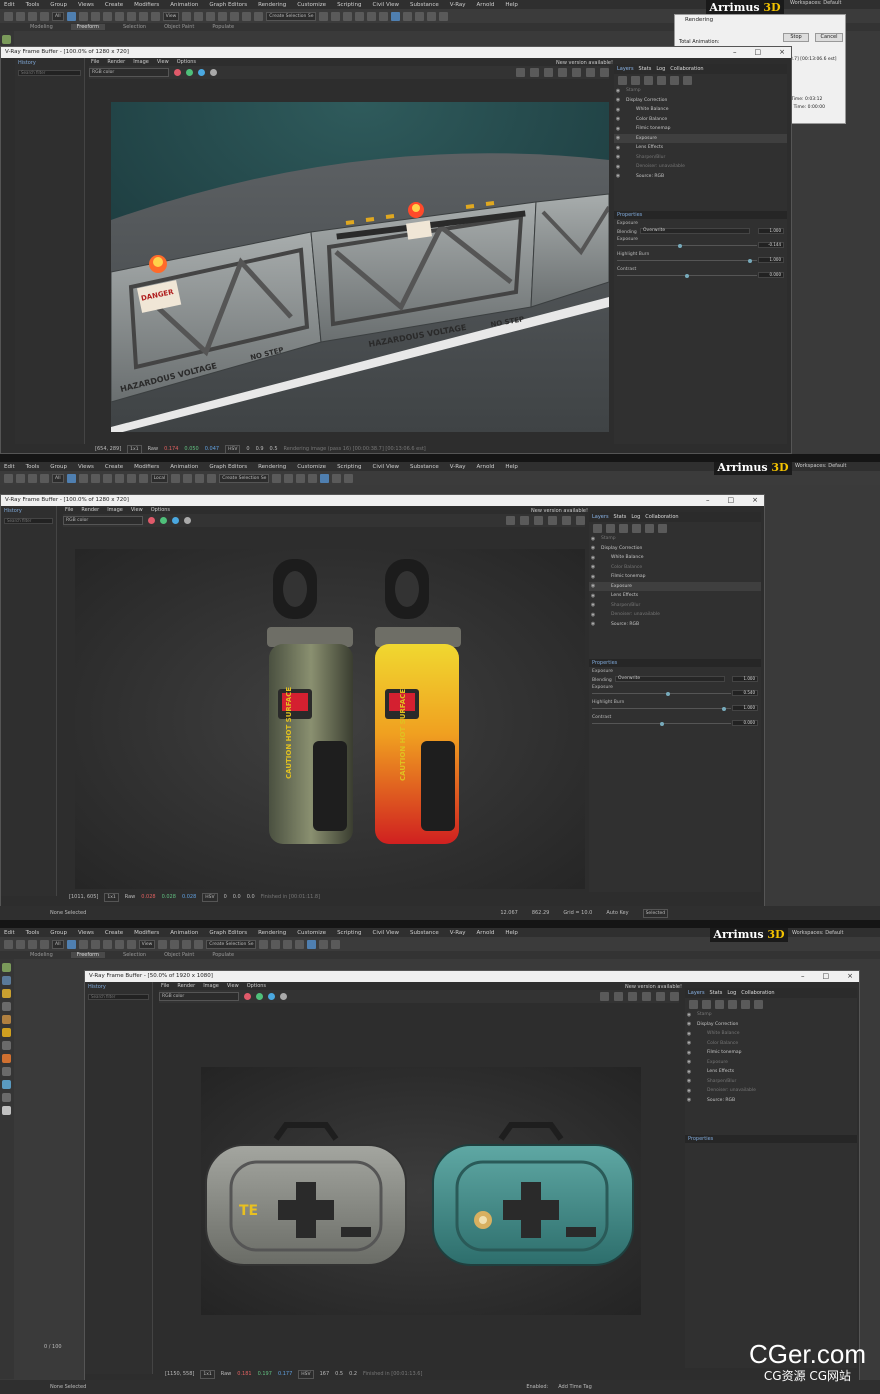 This screenshot has height=1394, width=880. Describe the element at coordinates (107, 944) in the screenshot. I see `move-icon` at that location.